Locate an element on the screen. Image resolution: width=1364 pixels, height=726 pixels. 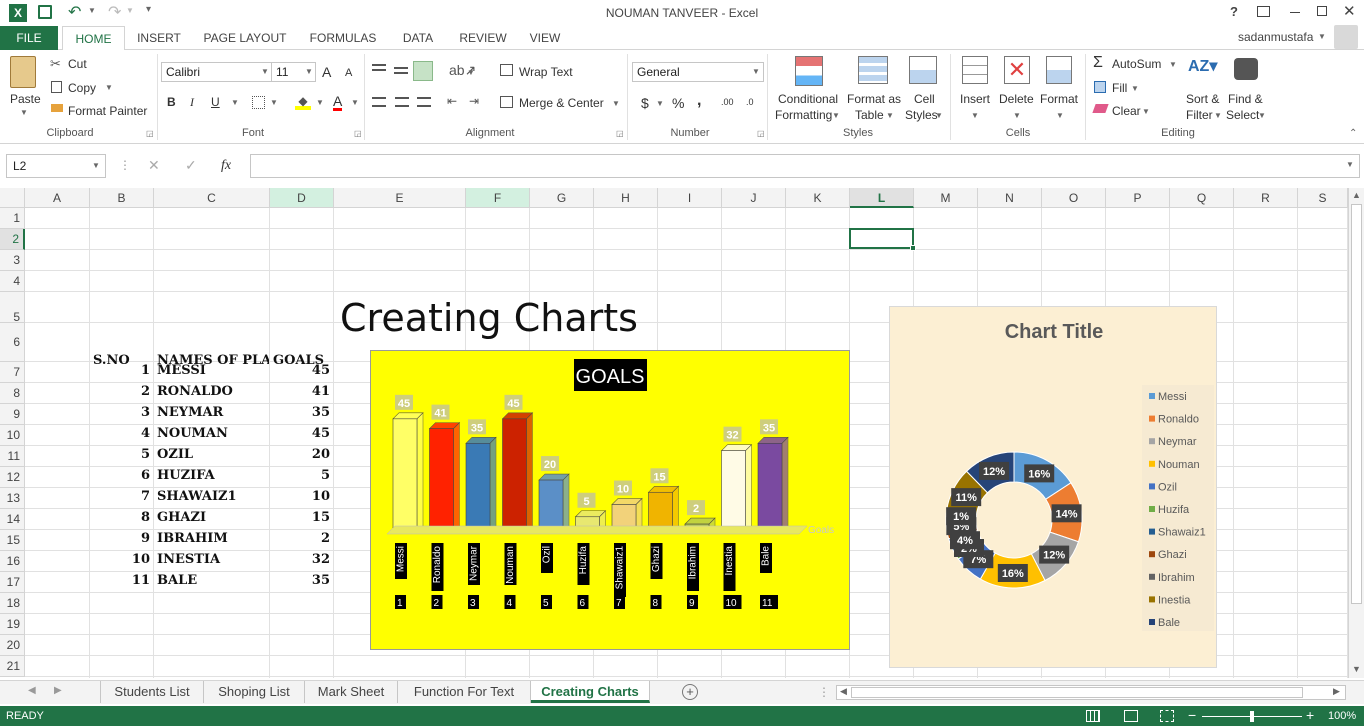
clipboard-launcher-icon: ◲ is located at coordinates (150, 133).